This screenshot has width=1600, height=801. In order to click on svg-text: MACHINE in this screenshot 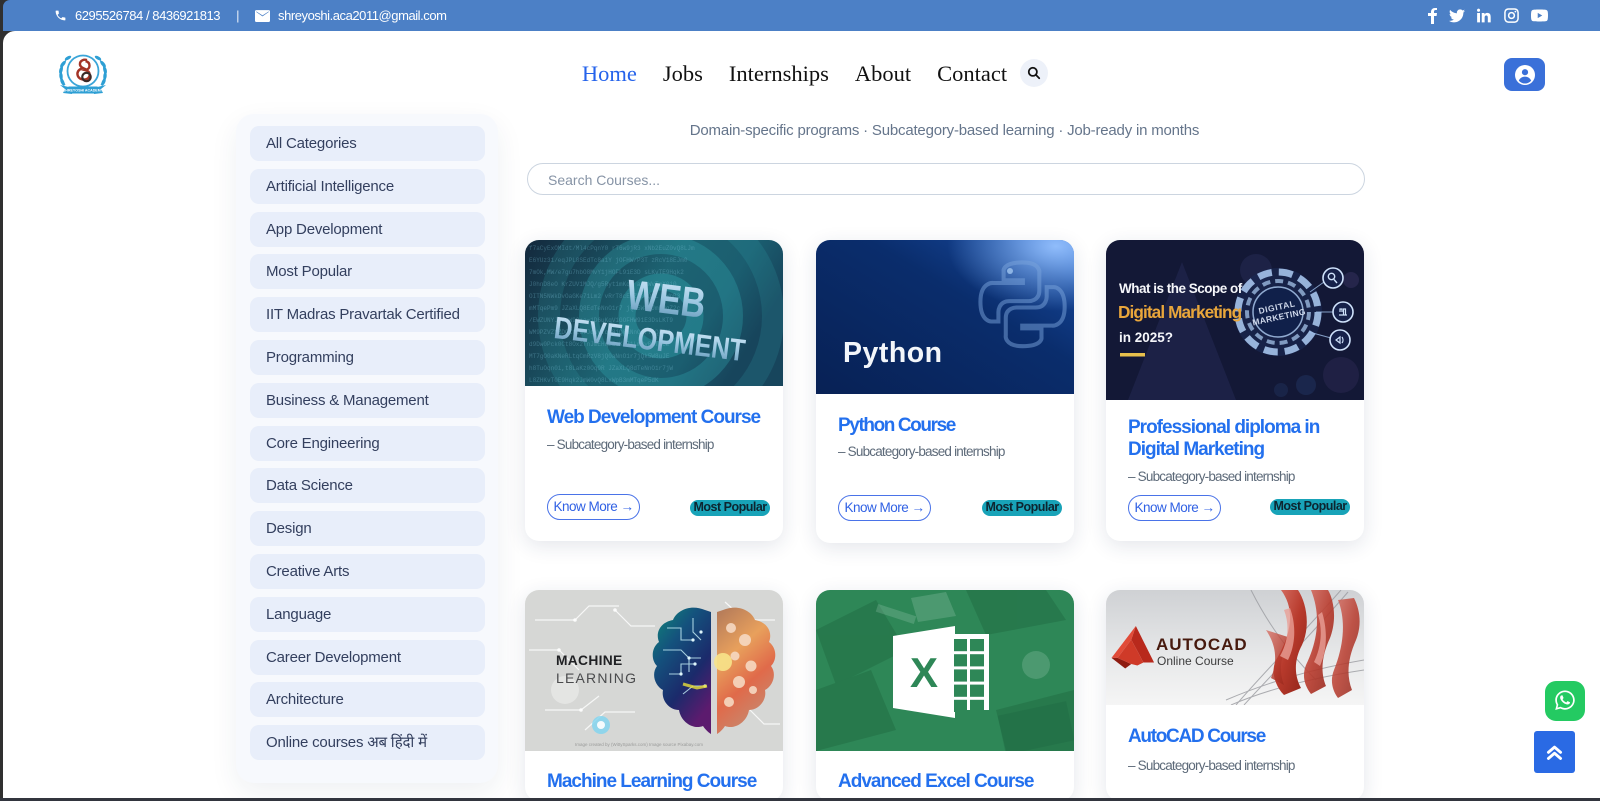, I will do `click(589, 660)`.